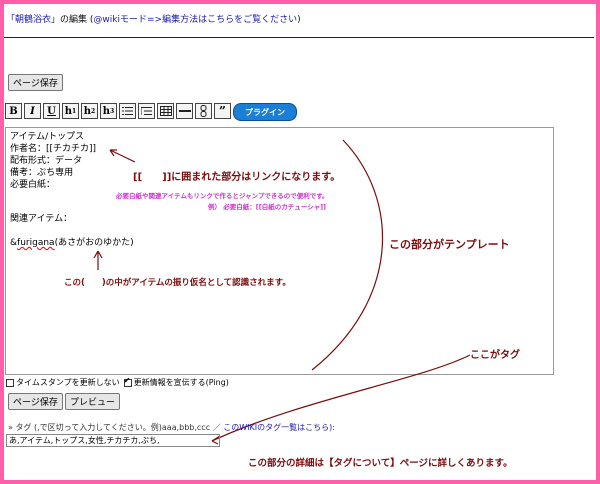 The image size is (600, 484). Describe the element at coordinates (120, 20) in the screenshot. I see `wiki-mode-link: @wikiモード` at that location.